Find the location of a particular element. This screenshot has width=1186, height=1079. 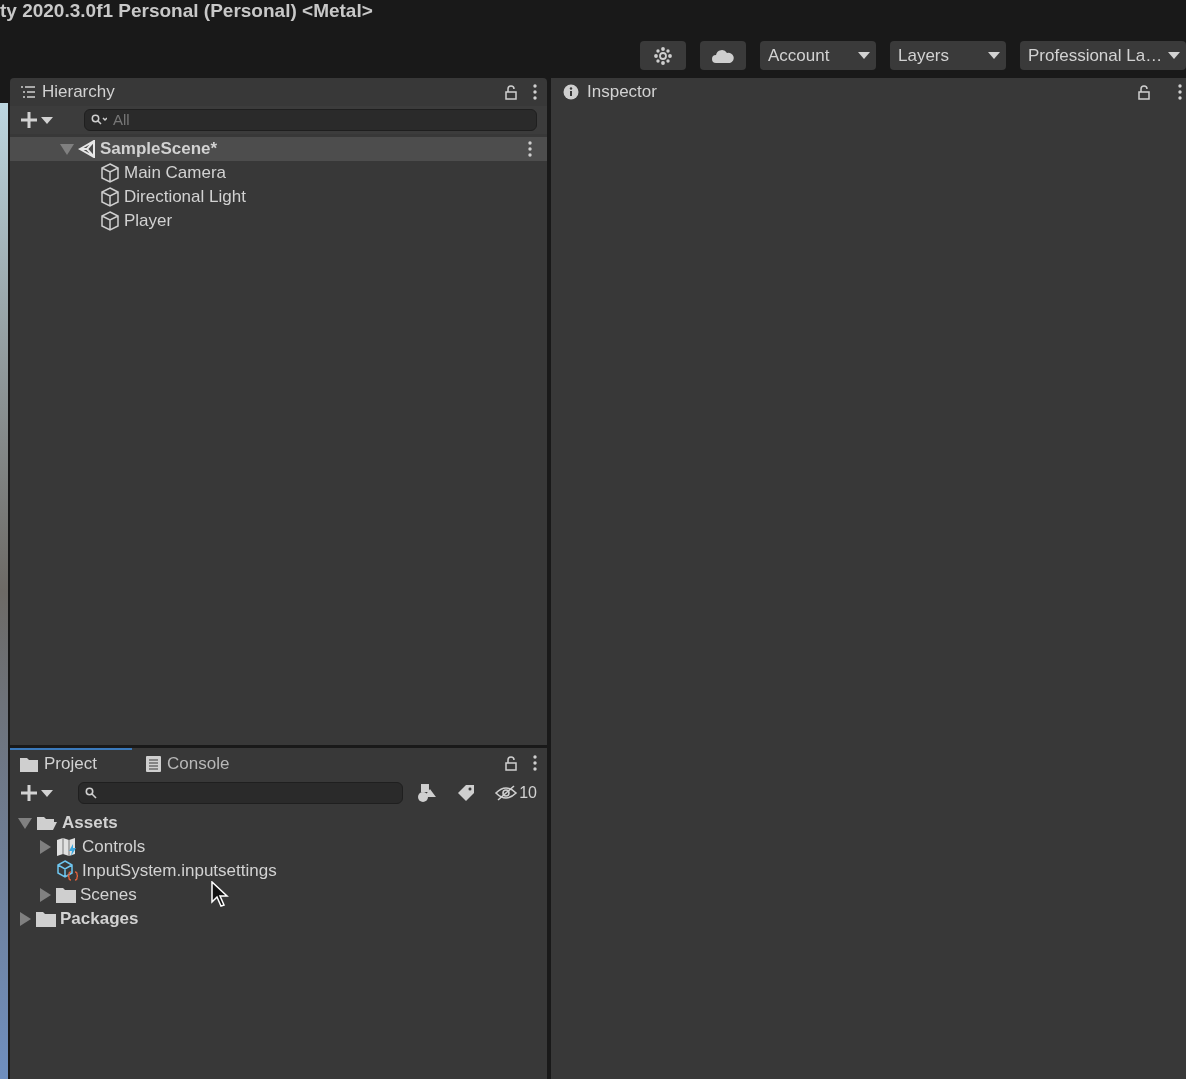

cloud-icon is located at coordinates (723, 55).